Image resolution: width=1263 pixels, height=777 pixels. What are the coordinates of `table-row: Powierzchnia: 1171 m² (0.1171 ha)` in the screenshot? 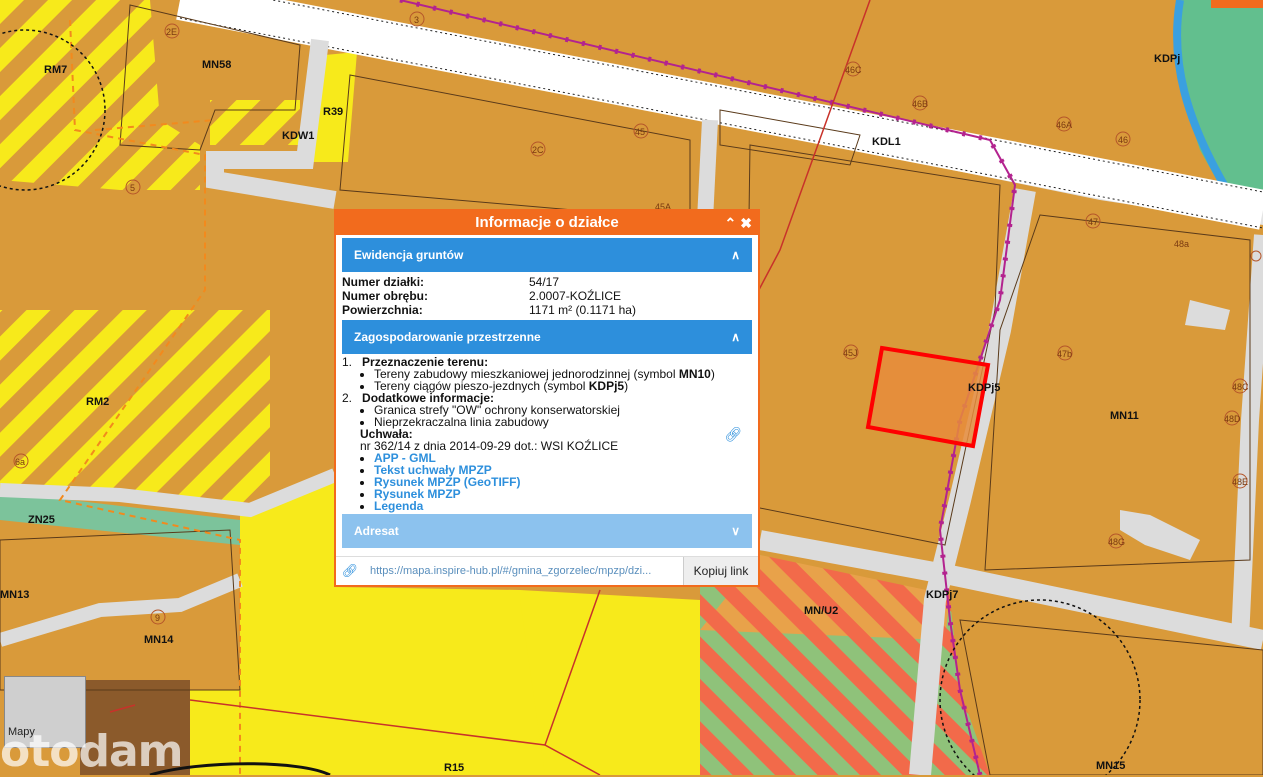 It's located at (547, 310).